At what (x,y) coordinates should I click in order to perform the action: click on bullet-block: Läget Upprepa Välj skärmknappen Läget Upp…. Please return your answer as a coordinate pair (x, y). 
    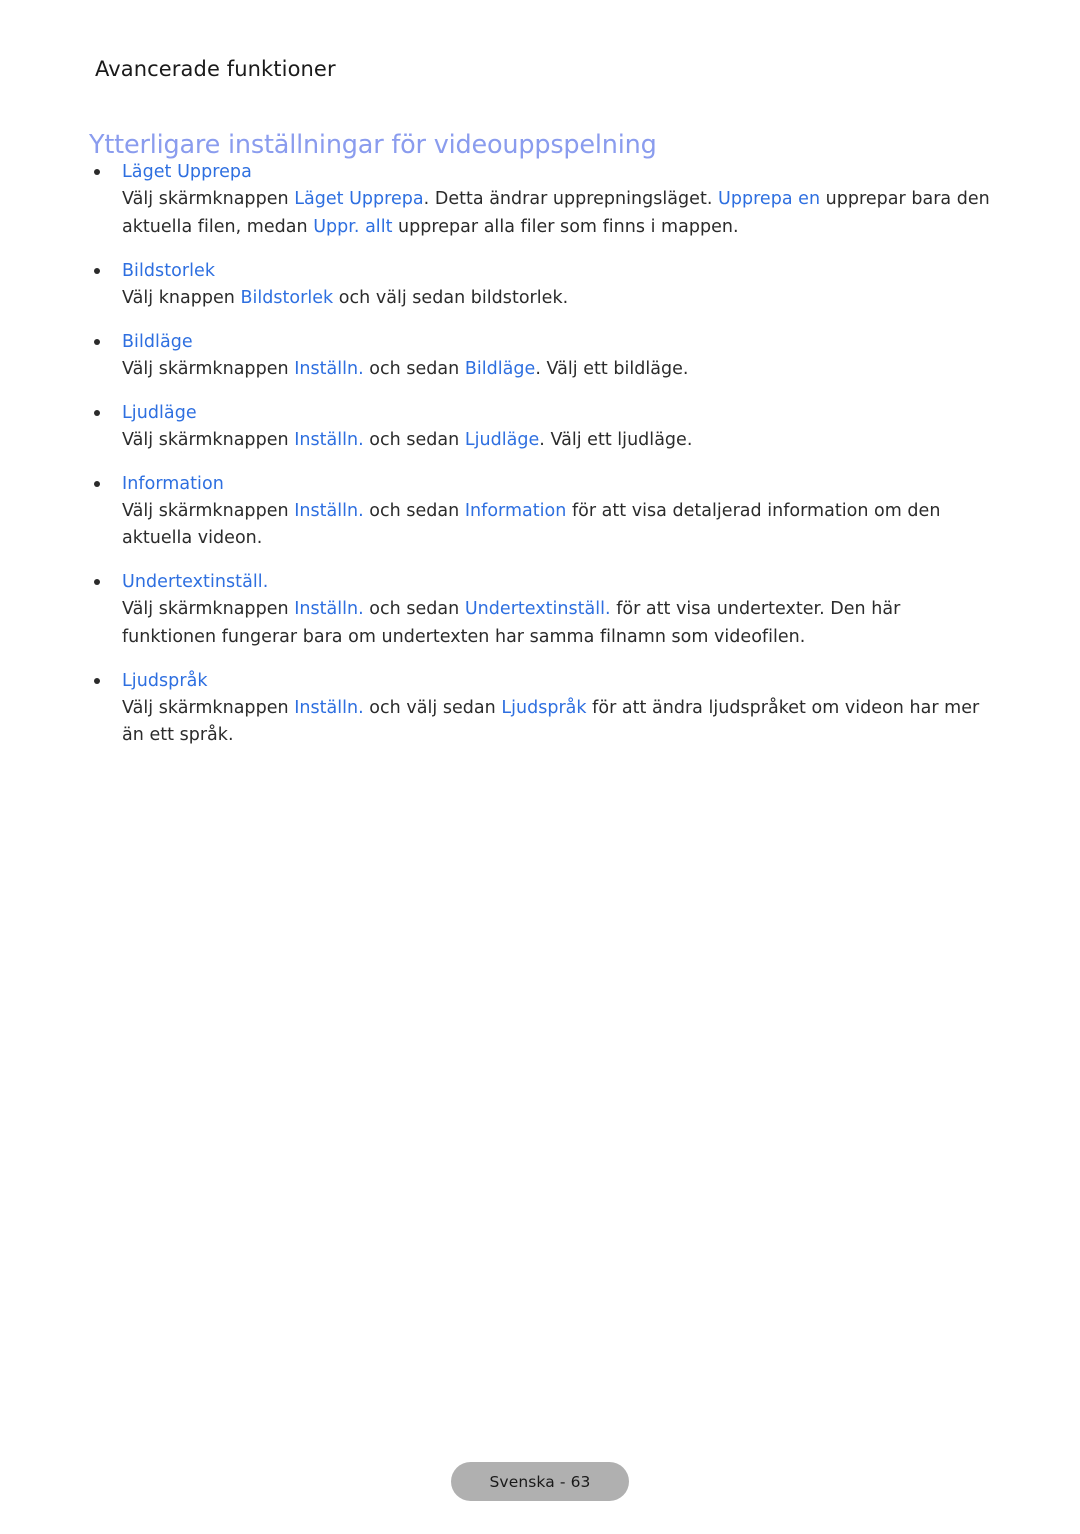
    Looking at the image, I should click on (541, 200).